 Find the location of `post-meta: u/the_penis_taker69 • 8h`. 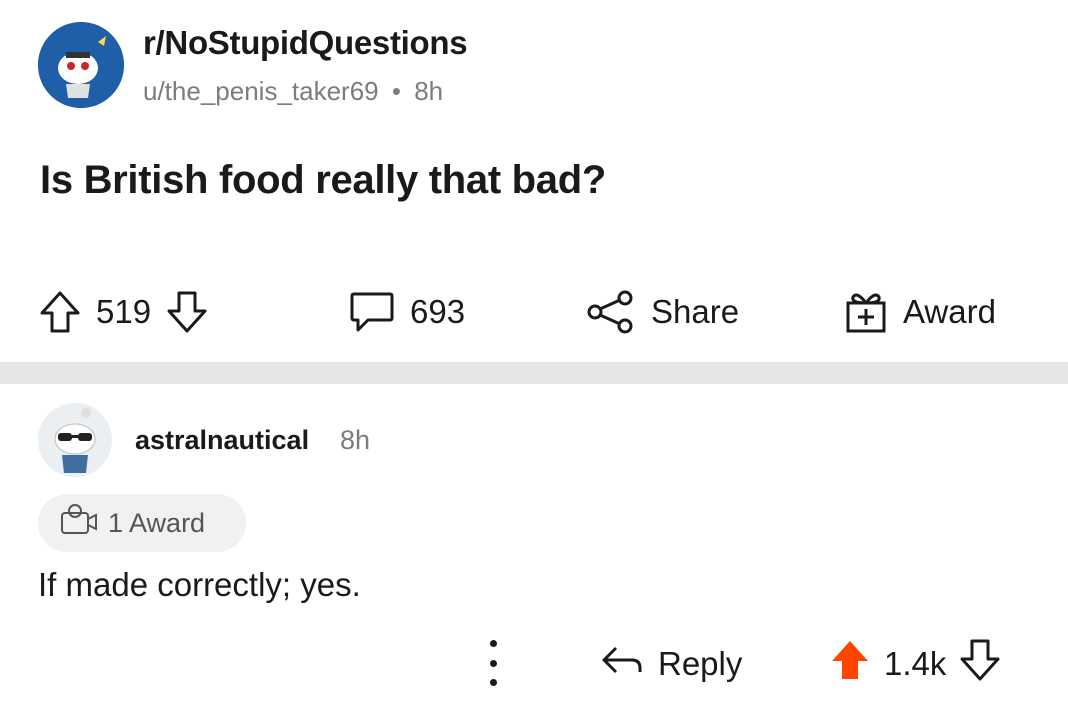

post-meta: u/the_penis_taker69 • 8h is located at coordinates (293, 91).